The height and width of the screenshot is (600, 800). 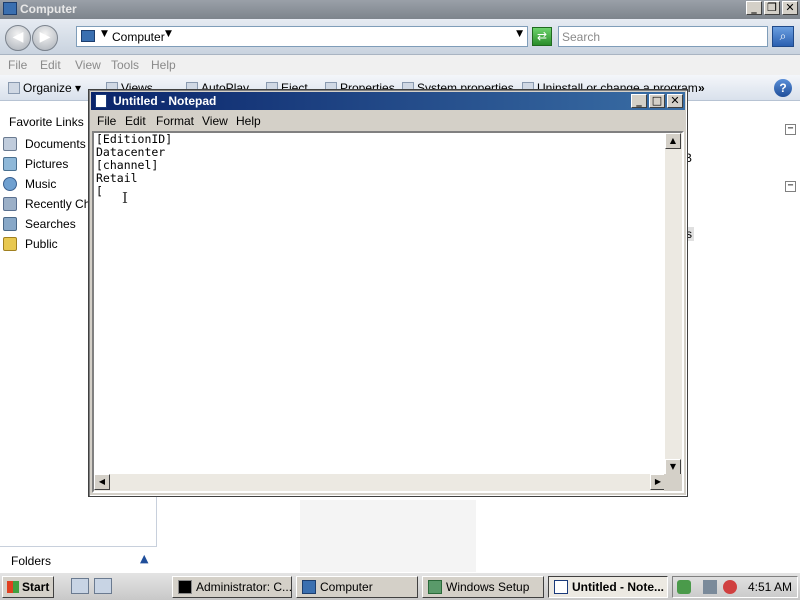 I want to click on refresh-button: ⇄, so click(x=542, y=36).